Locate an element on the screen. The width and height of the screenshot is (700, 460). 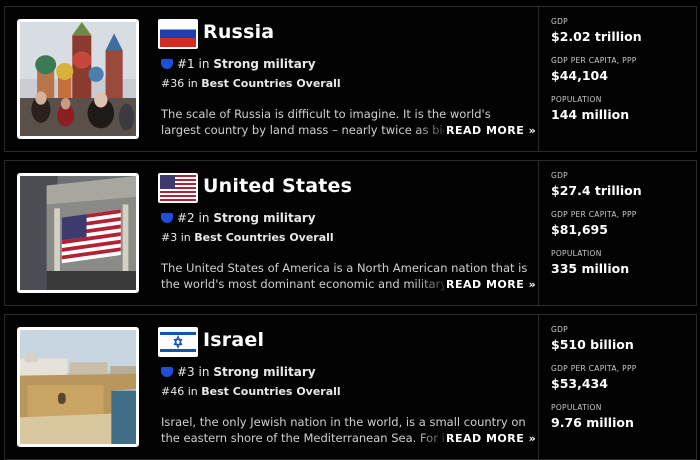
gdp-value: $27.4 trillion is located at coordinates (596, 190).